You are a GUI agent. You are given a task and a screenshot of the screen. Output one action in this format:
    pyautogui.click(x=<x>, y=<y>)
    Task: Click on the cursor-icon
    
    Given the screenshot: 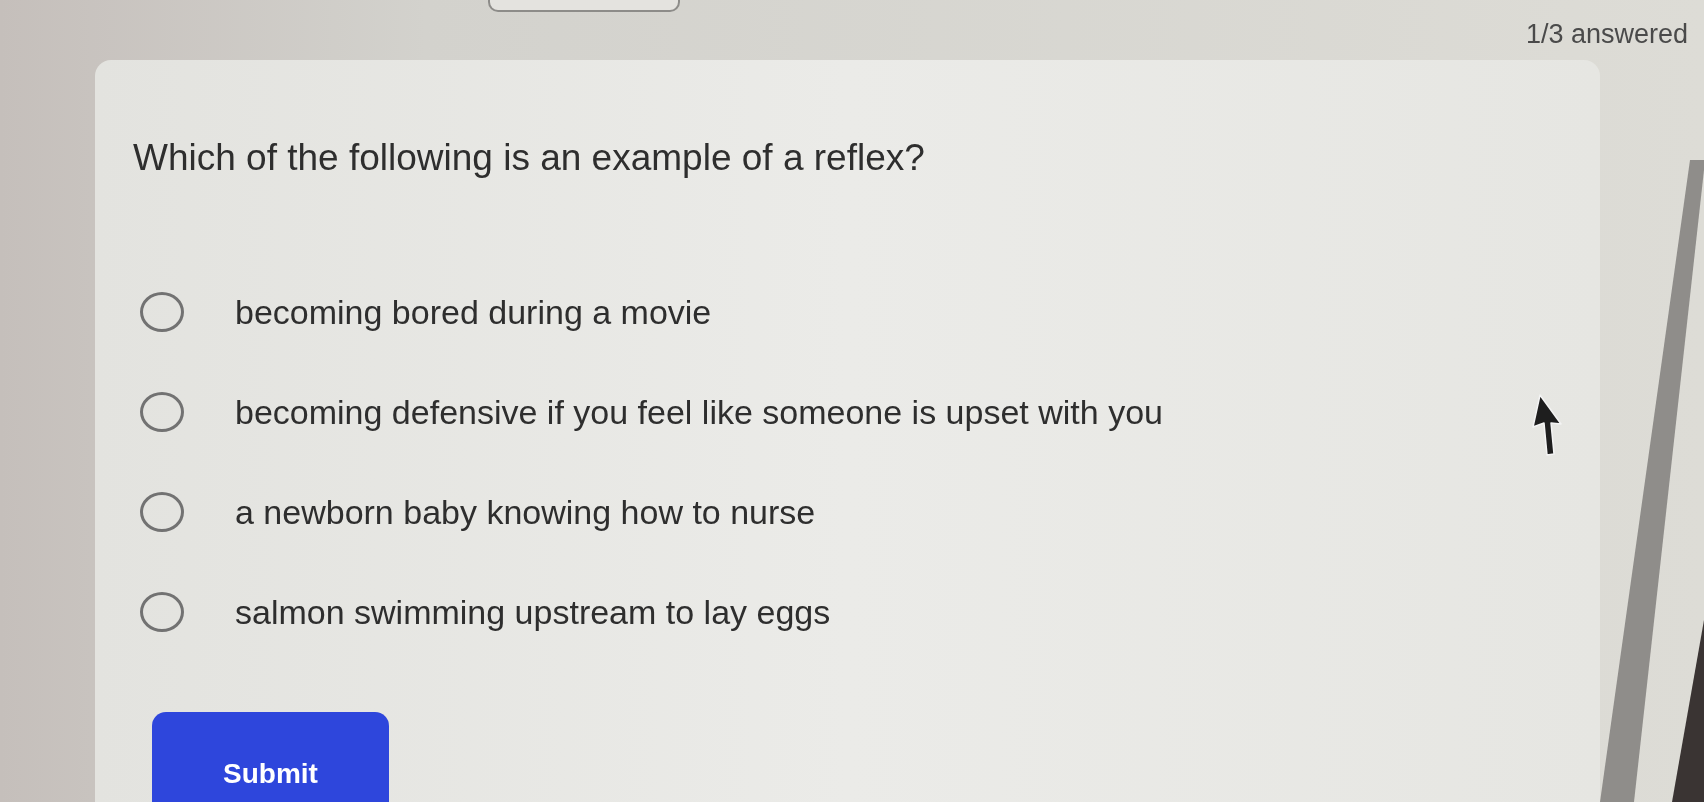 What is the action you would take?
    pyautogui.click(x=1547, y=425)
    